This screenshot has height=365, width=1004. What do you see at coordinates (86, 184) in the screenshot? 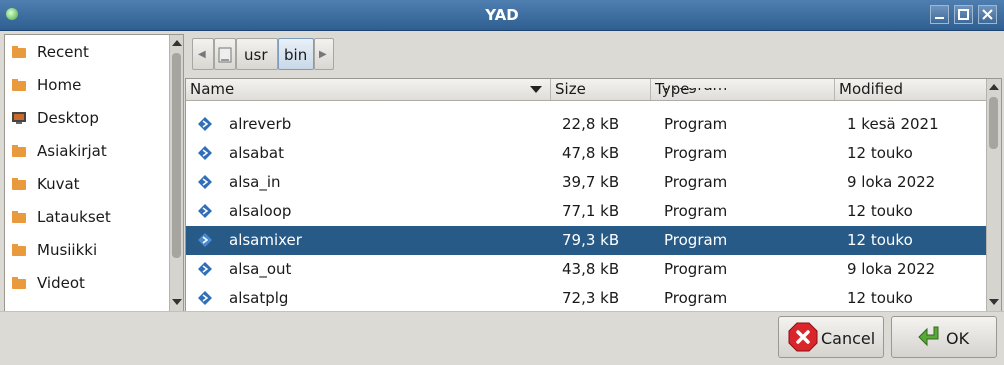
I see `sidebar-item-kuvat: Kuvat` at bounding box center [86, 184].